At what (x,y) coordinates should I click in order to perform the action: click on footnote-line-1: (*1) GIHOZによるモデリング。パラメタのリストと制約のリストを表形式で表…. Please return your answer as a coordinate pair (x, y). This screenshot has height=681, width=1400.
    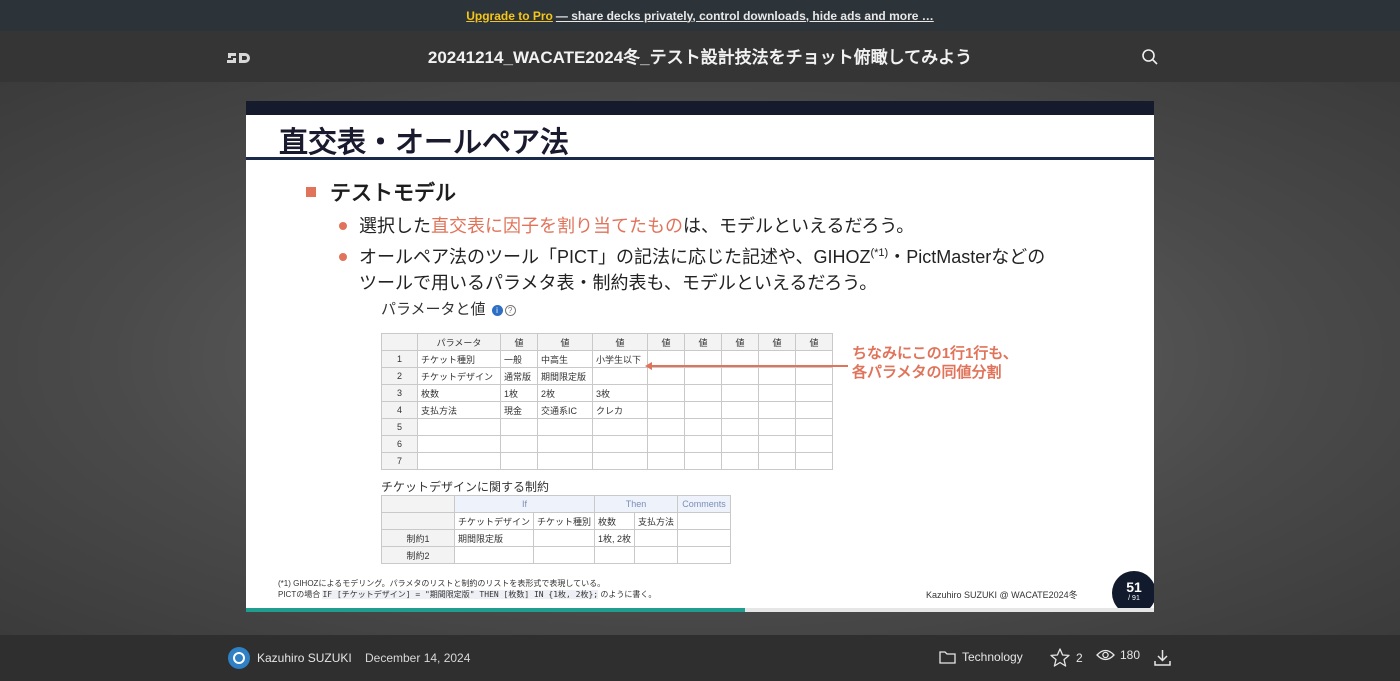
    Looking at the image, I should click on (442, 583).